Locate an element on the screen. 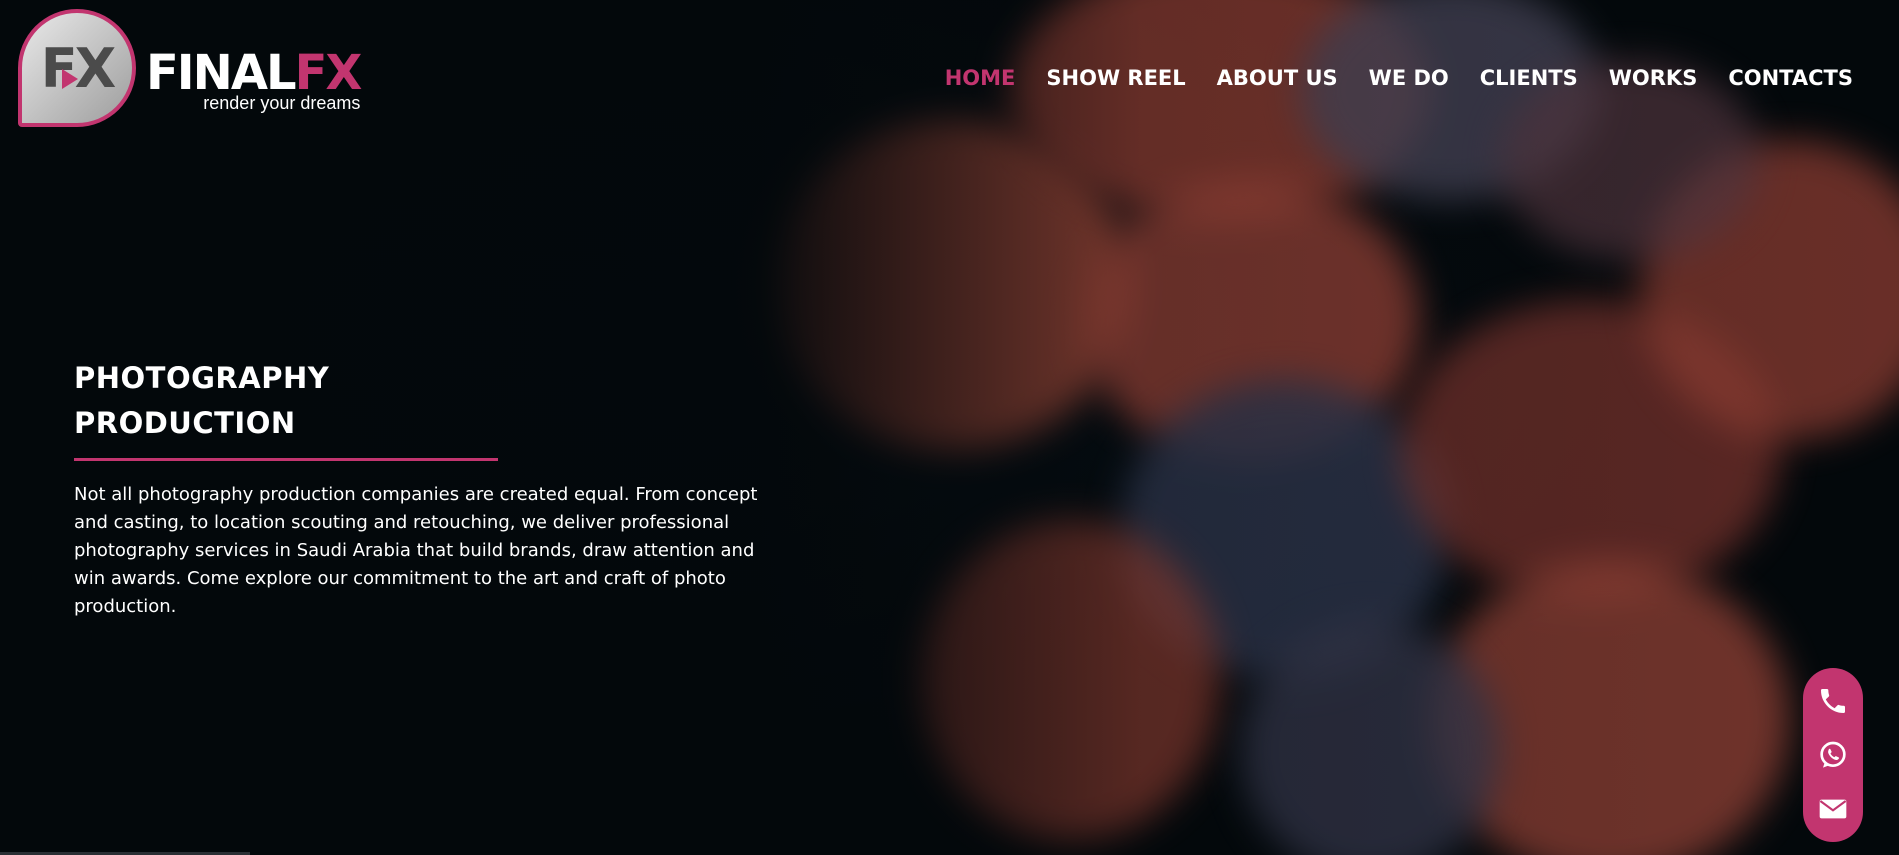  nav-item-contacts: CONTACTS is located at coordinates (1790, 78).